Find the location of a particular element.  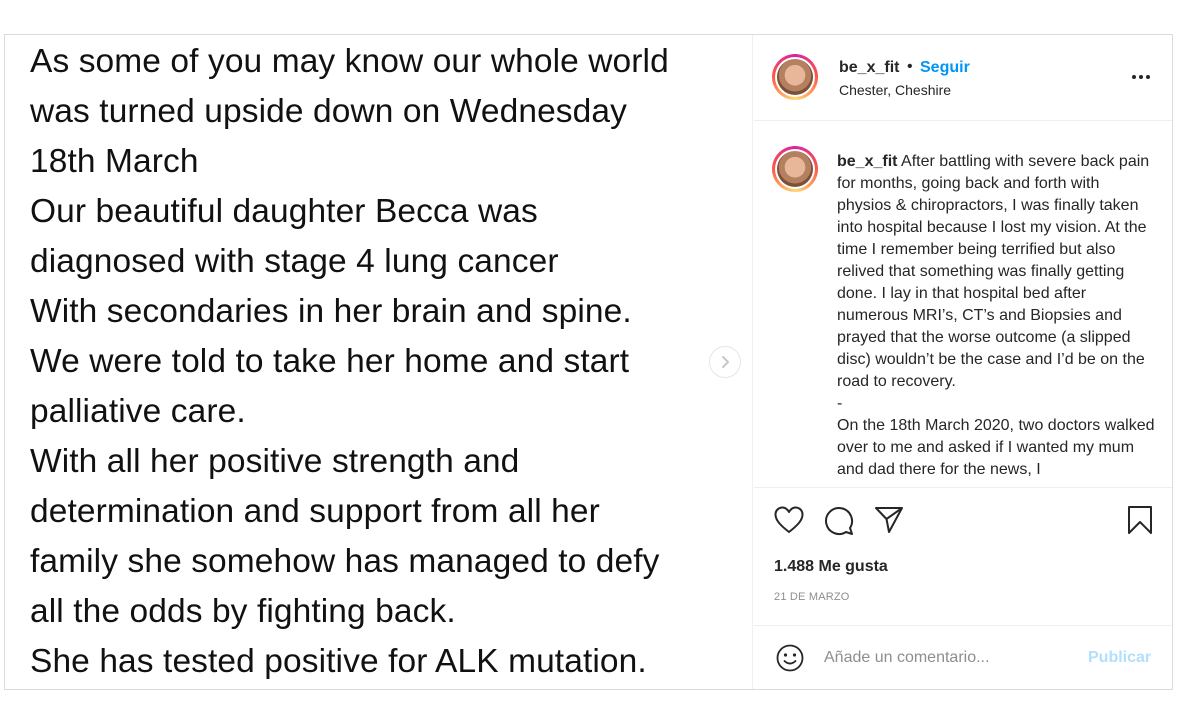

media-text-line: all the odds by fighting back. is located at coordinates (243, 611).